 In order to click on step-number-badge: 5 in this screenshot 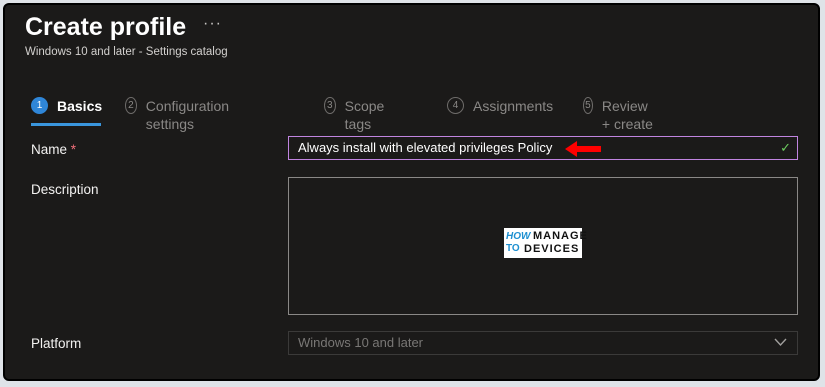, I will do `click(588, 105)`.